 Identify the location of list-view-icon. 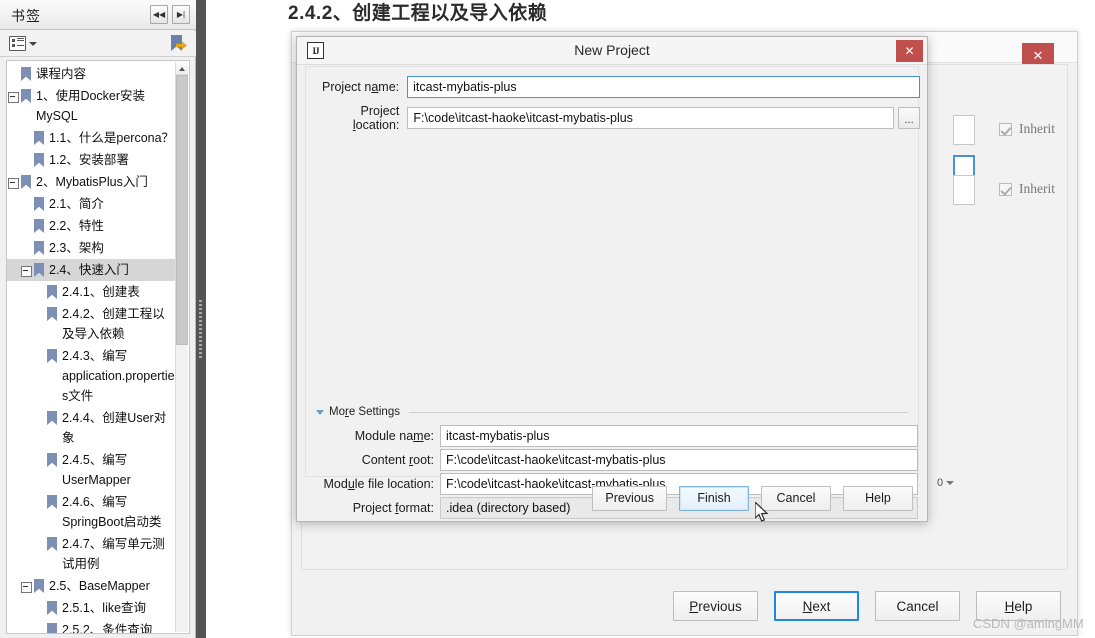
(17, 43).